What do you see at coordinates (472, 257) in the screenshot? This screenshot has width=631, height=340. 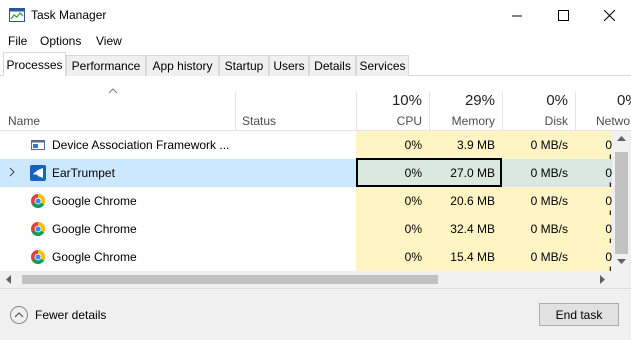 I see `process-memory: 15.4 MB` at bounding box center [472, 257].